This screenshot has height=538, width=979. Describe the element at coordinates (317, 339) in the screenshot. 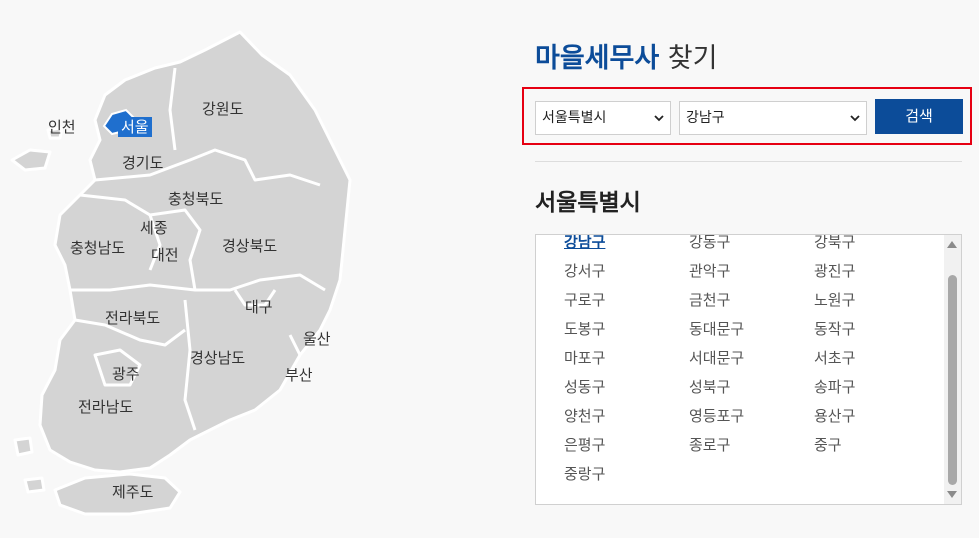

I see `region-ulsan: 울산` at that location.